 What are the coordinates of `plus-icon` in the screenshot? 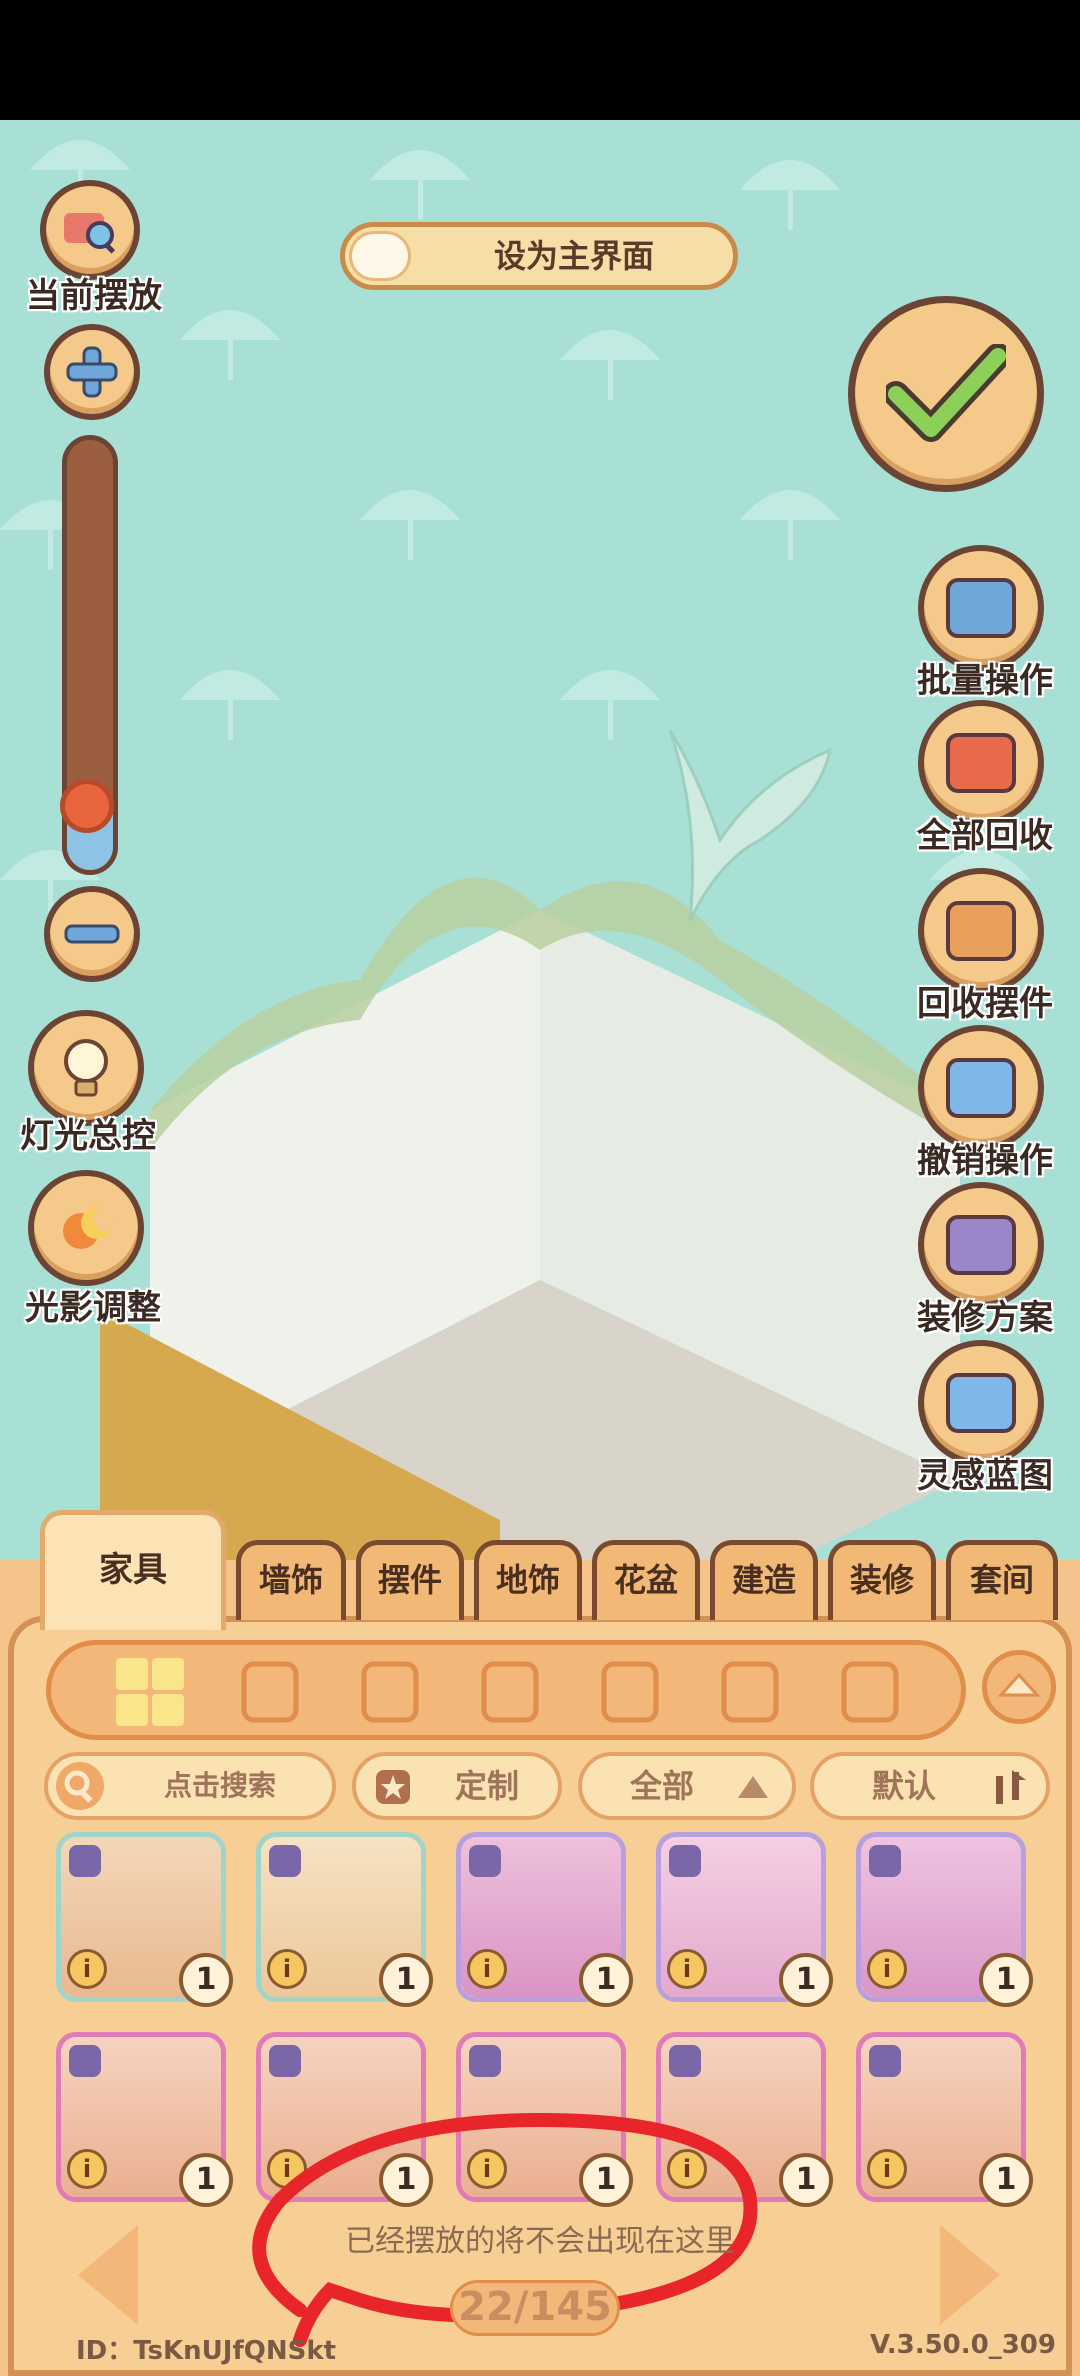 It's located at (92, 372).